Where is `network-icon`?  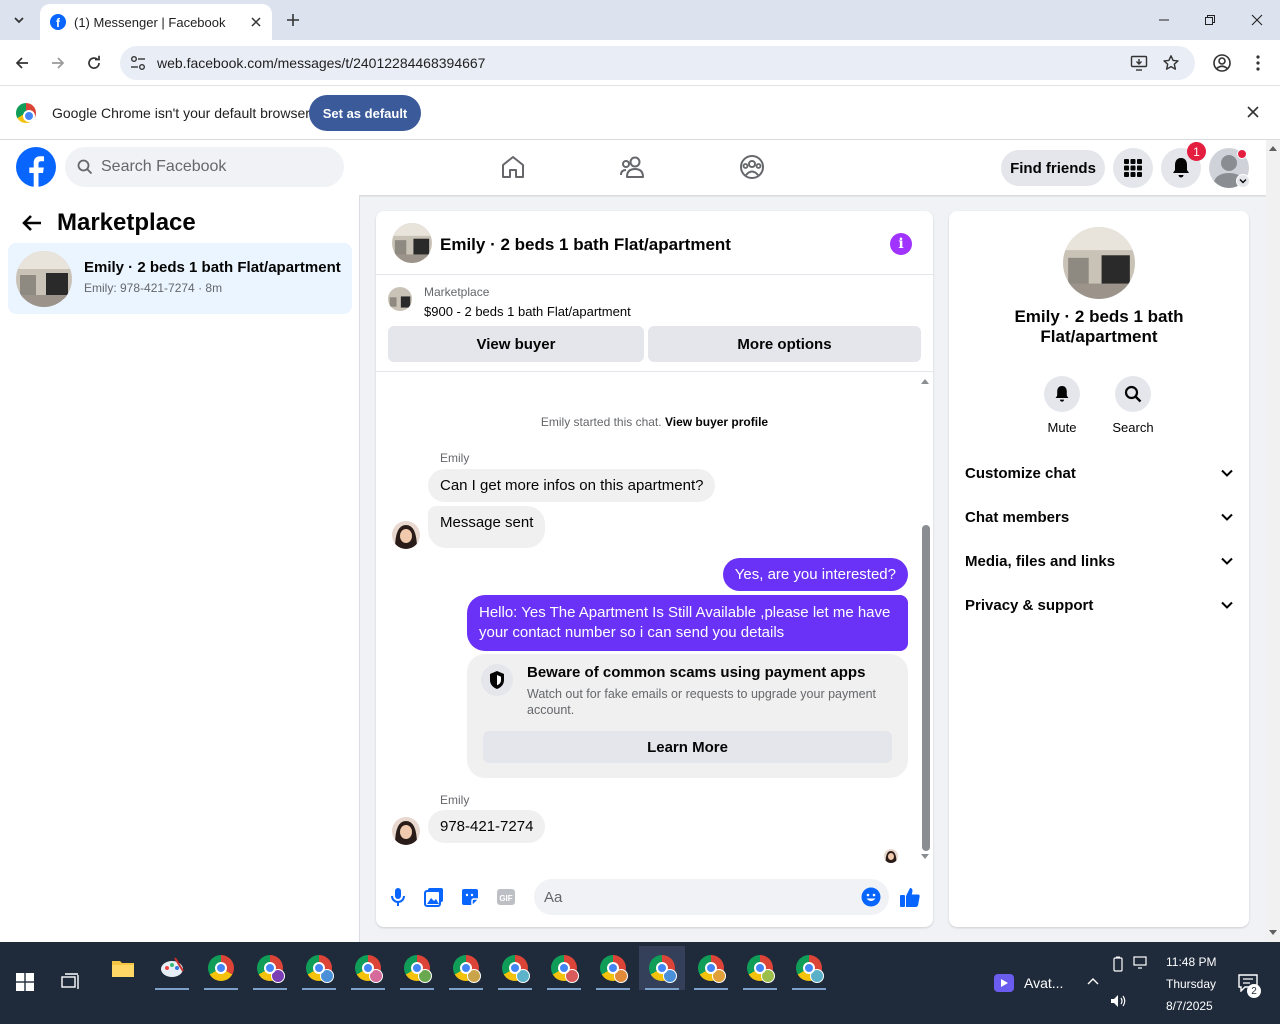
network-icon is located at coordinates (1141, 963).